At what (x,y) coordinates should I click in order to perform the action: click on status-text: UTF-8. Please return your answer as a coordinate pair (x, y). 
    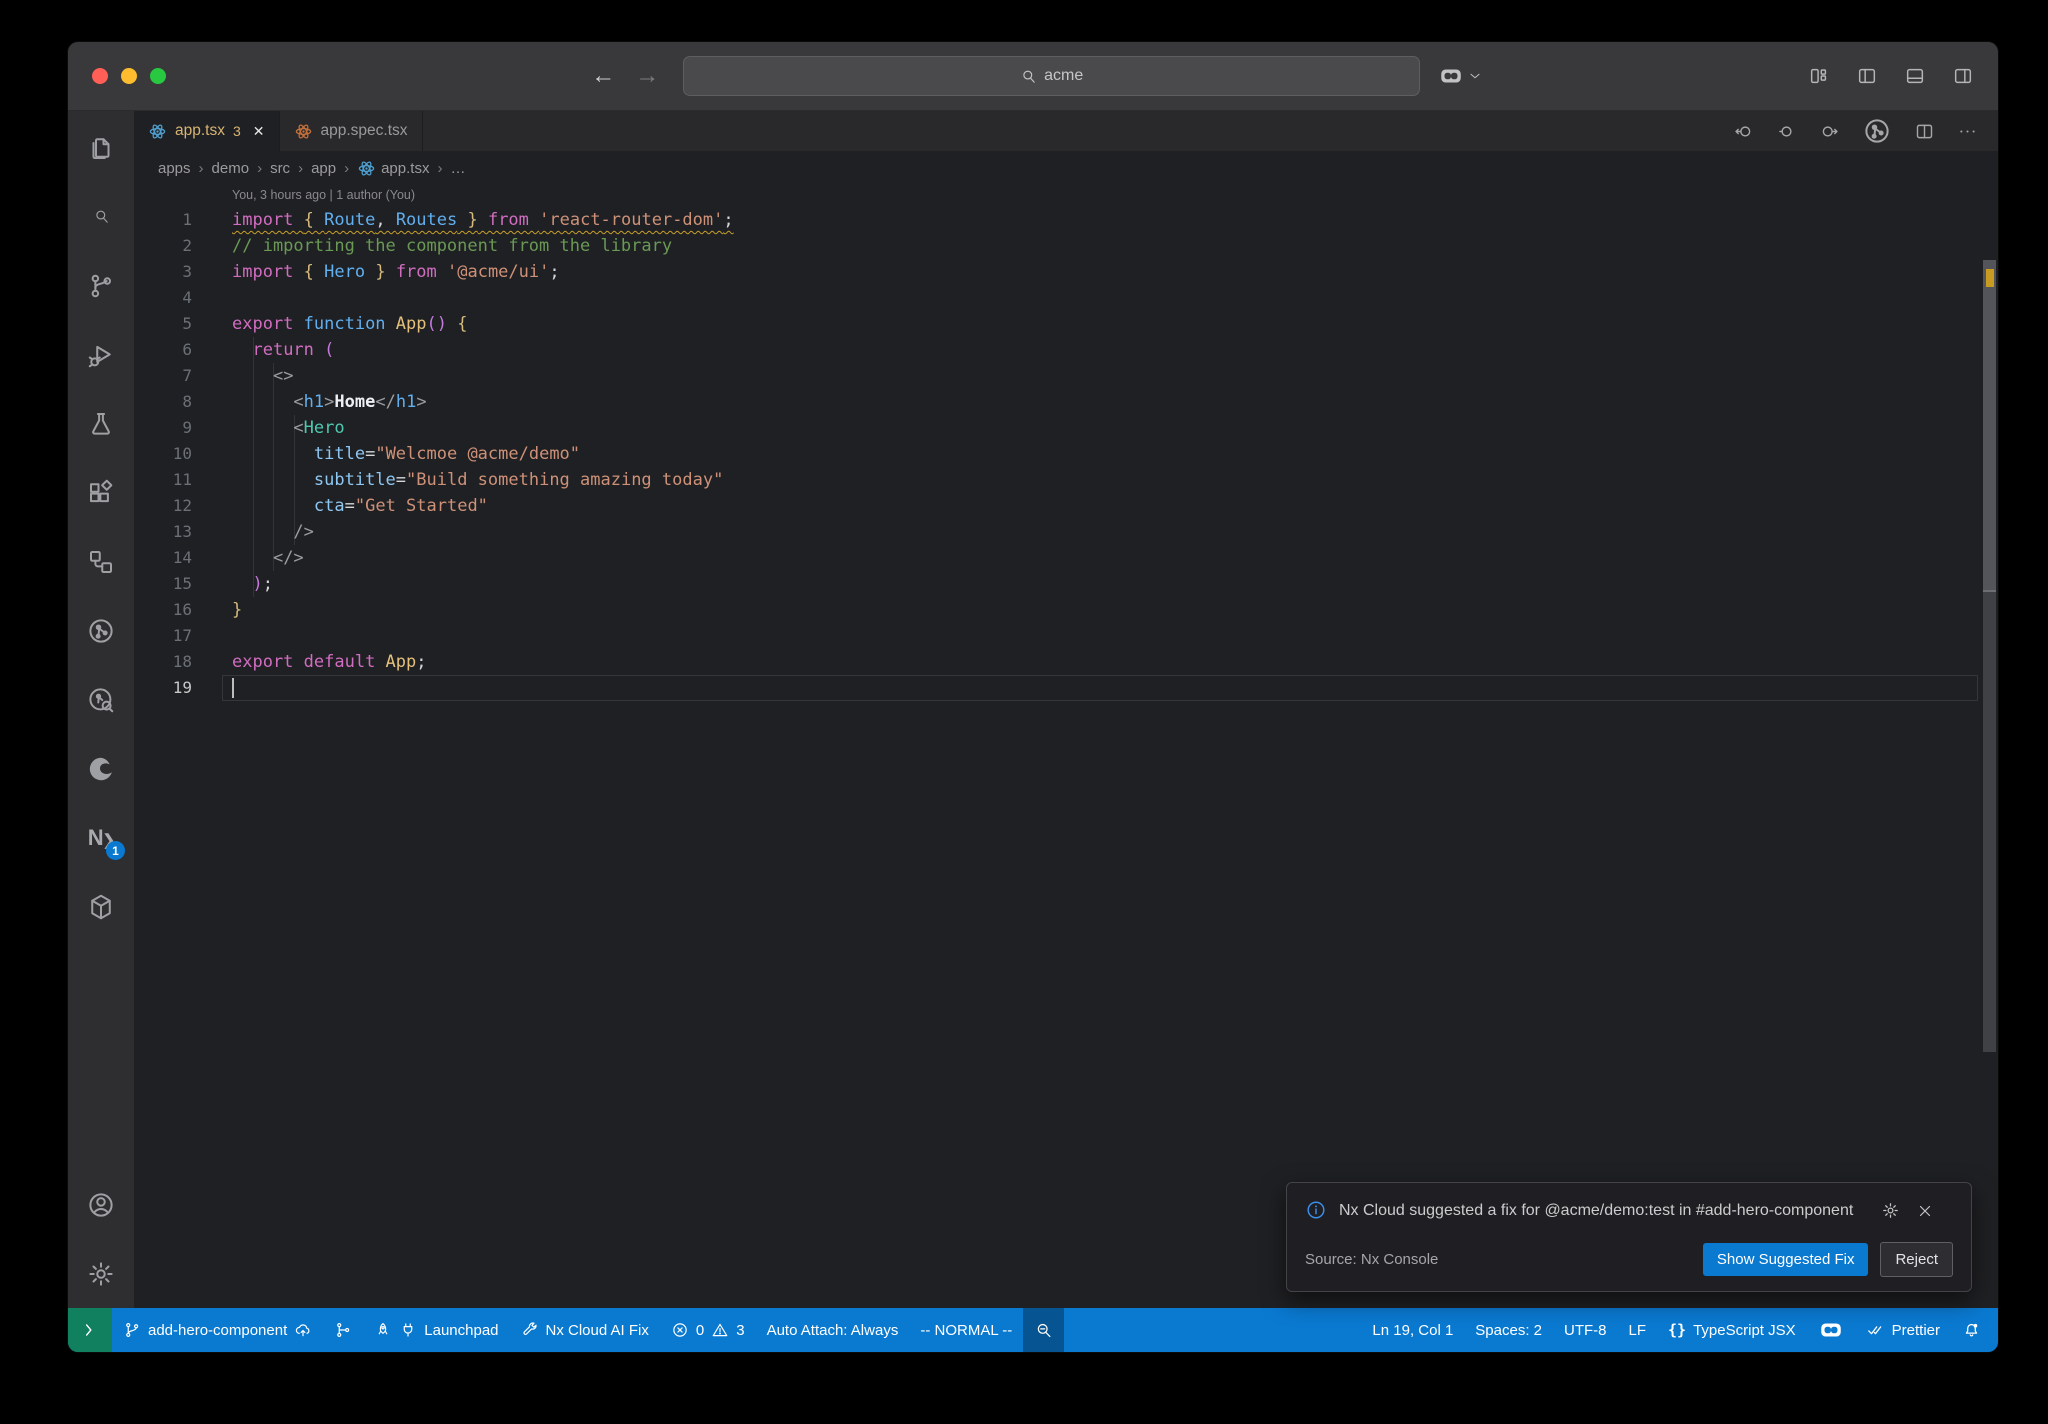
    Looking at the image, I should click on (1585, 1330).